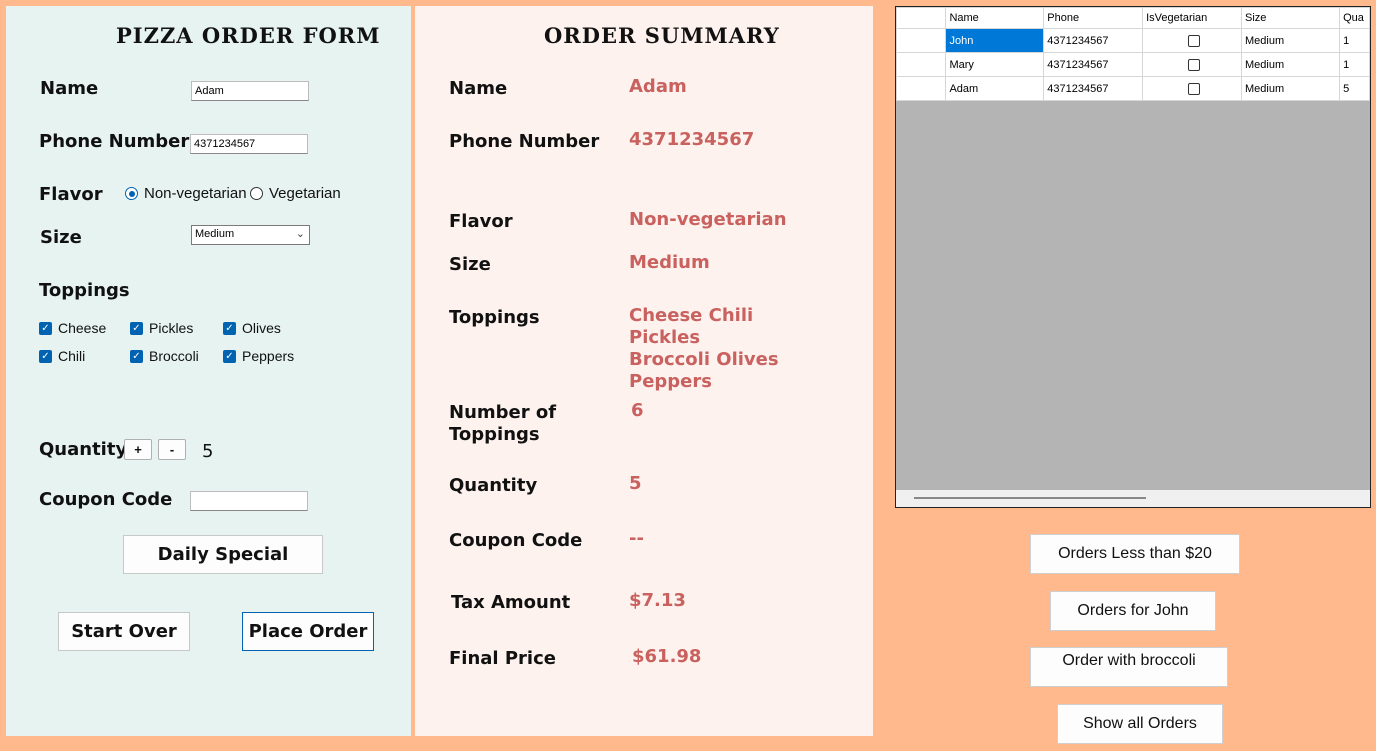 This screenshot has width=1376, height=751. Describe the element at coordinates (161, 328) in the screenshot. I see `topping-pickles: ✓ Pickles` at that location.